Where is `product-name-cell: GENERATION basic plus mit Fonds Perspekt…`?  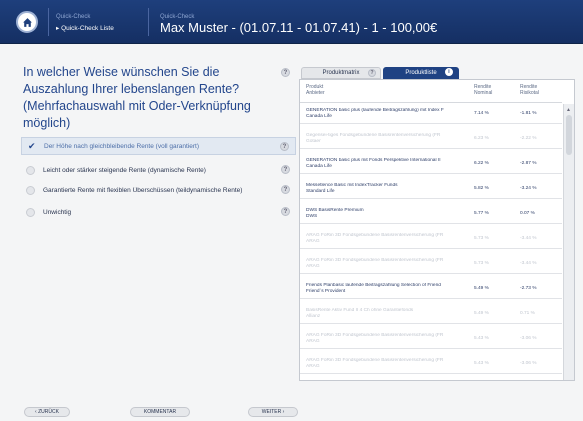
product-name-cell: GENERATION basic plus mit Fonds Perspekt… is located at coordinates (388, 164).